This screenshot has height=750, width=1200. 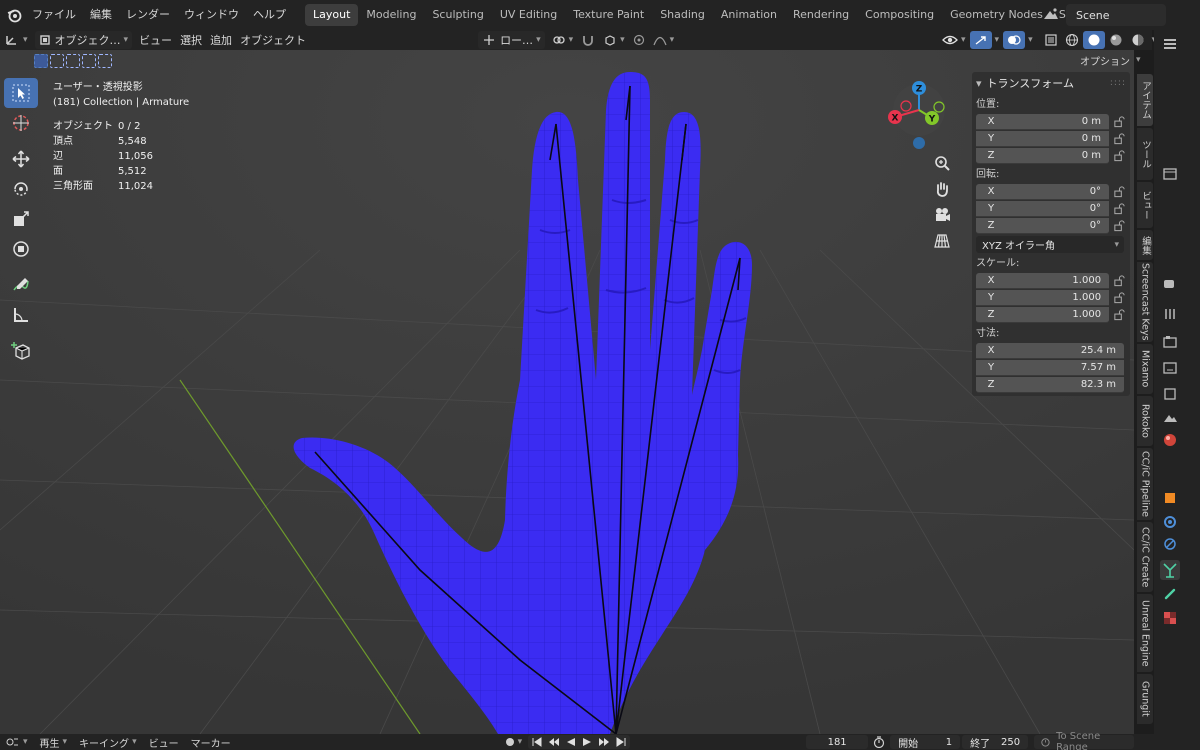 I want to click on transform-panel-header: ▾ トランスフォーム ::::, so click(x=1051, y=83).